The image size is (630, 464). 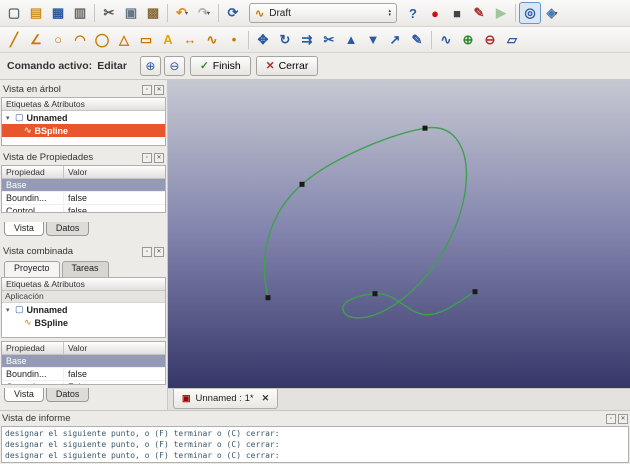 I want to click on axonometric-view-icon: ◈ ▾, so click(x=552, y=13).